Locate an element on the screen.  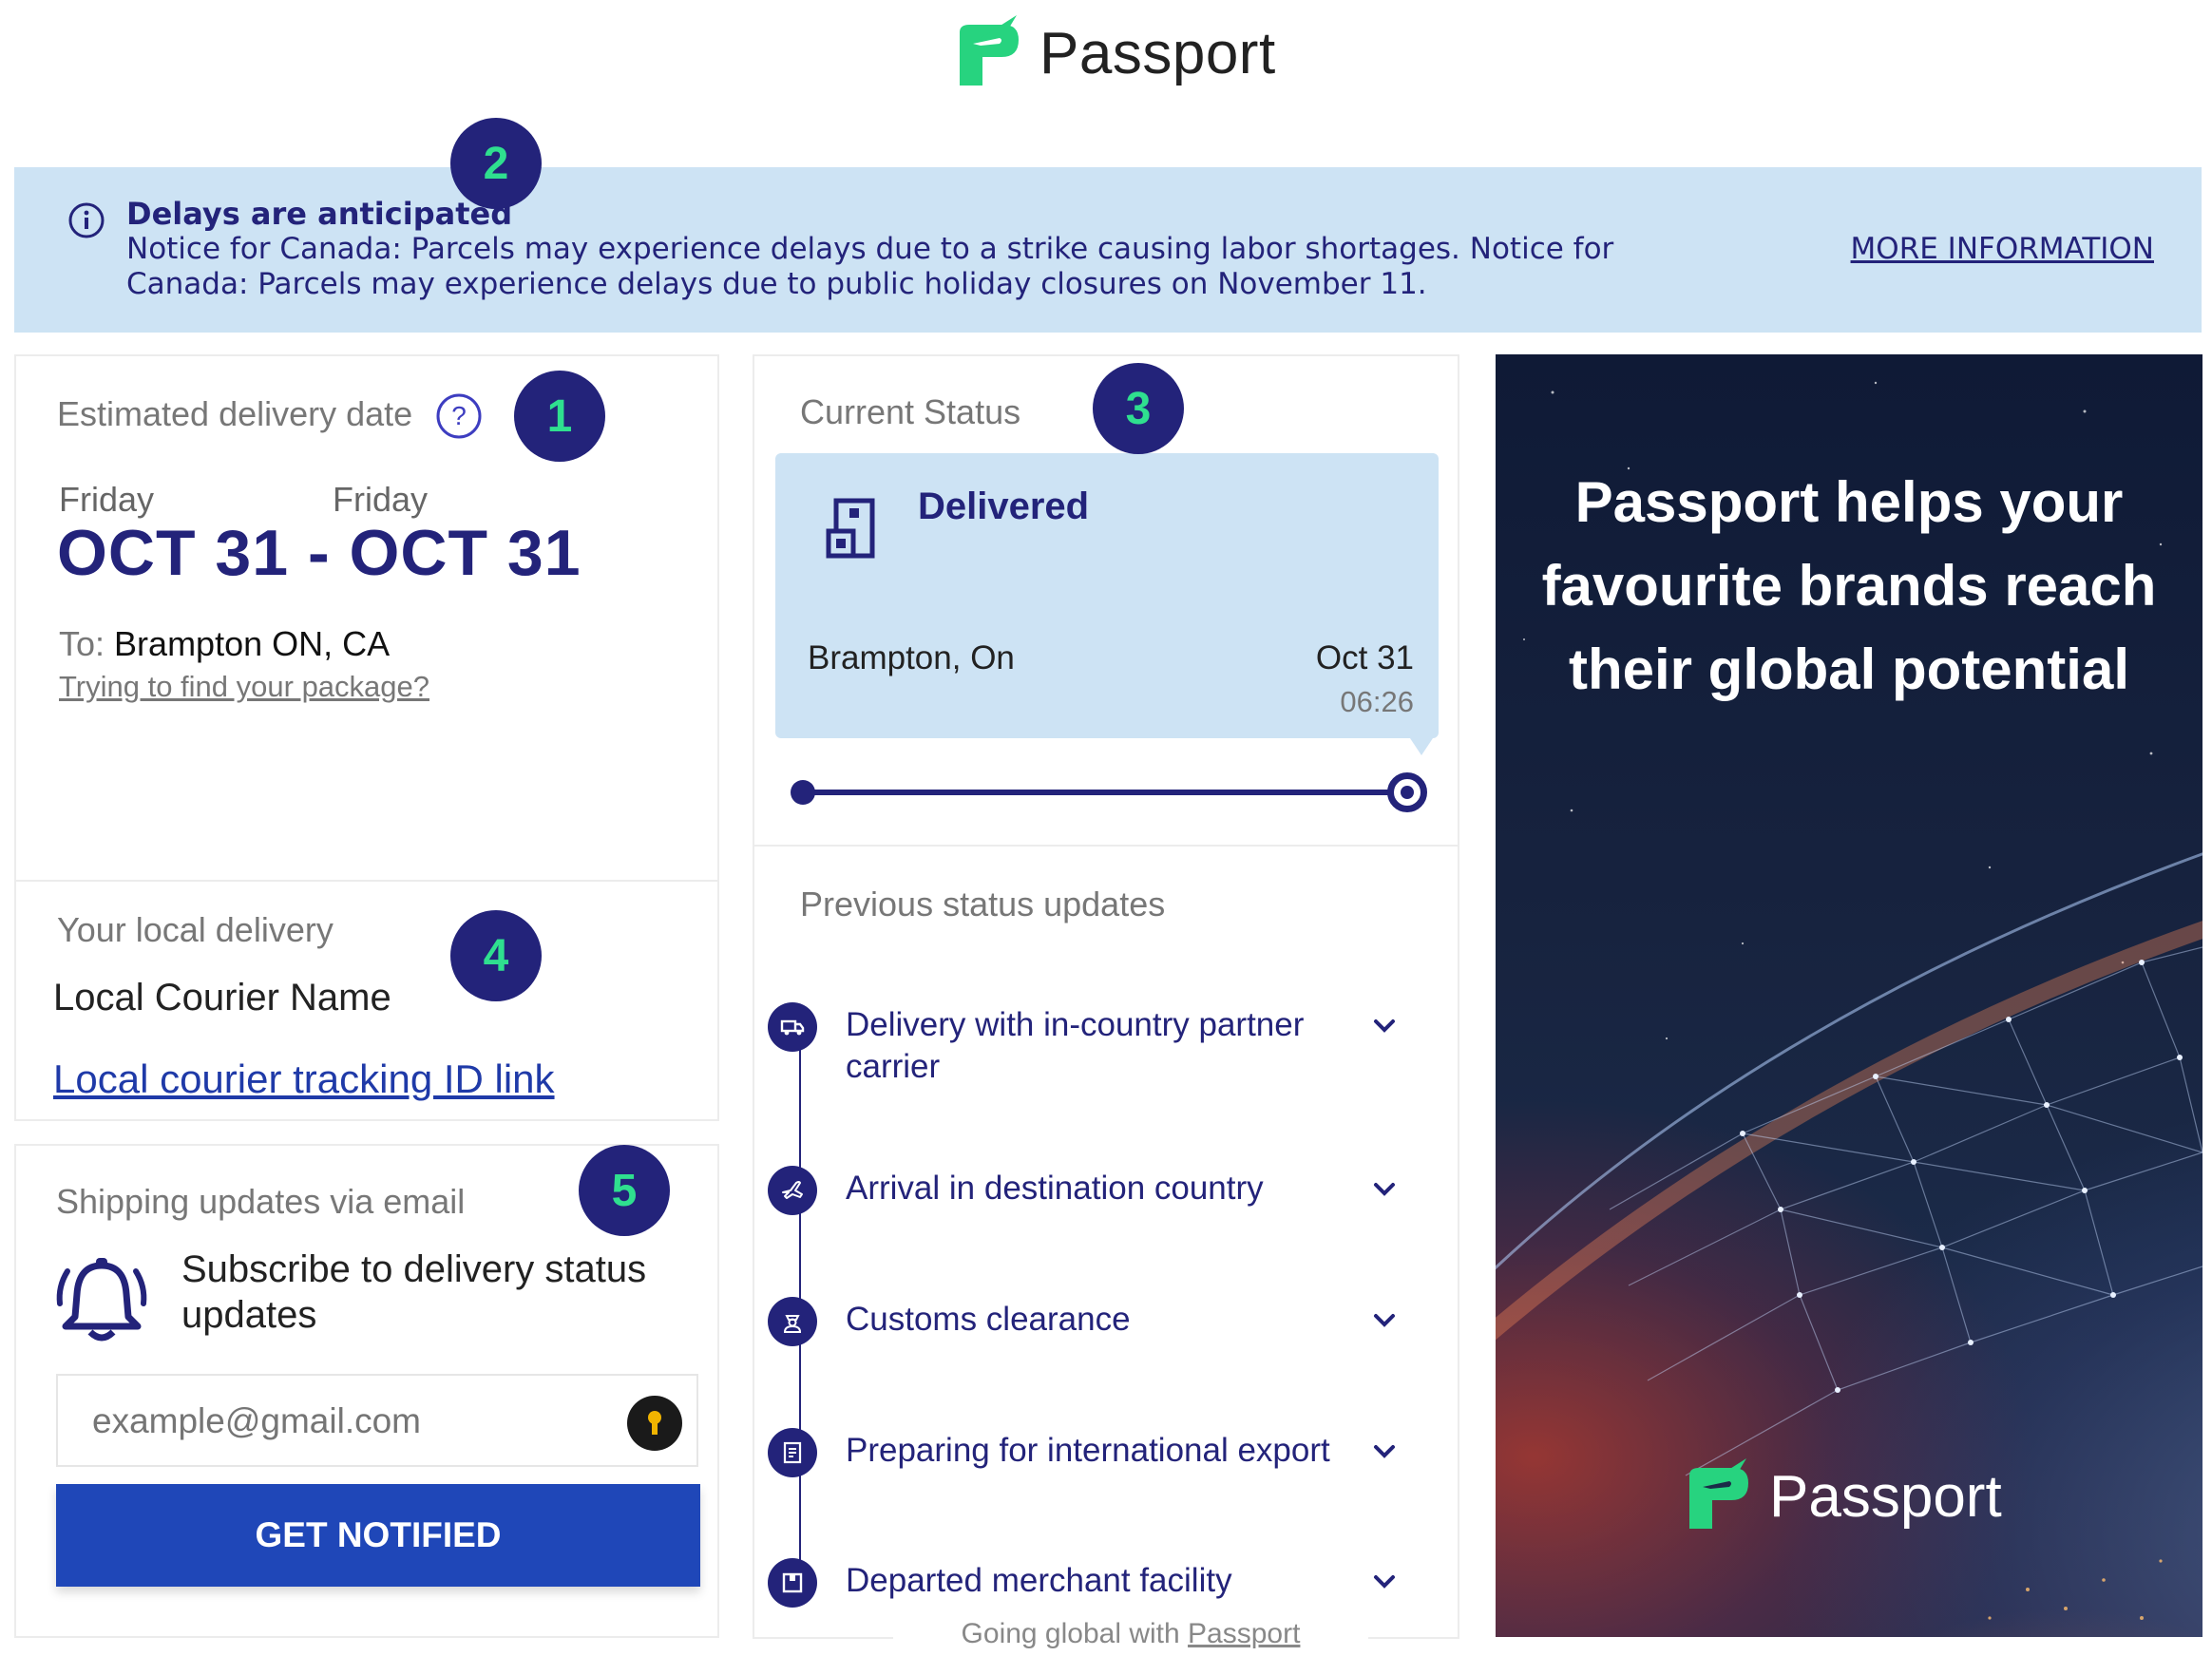
courier-tracking-link: Local courier tracking ID link is located at coordinates (304, 1079).